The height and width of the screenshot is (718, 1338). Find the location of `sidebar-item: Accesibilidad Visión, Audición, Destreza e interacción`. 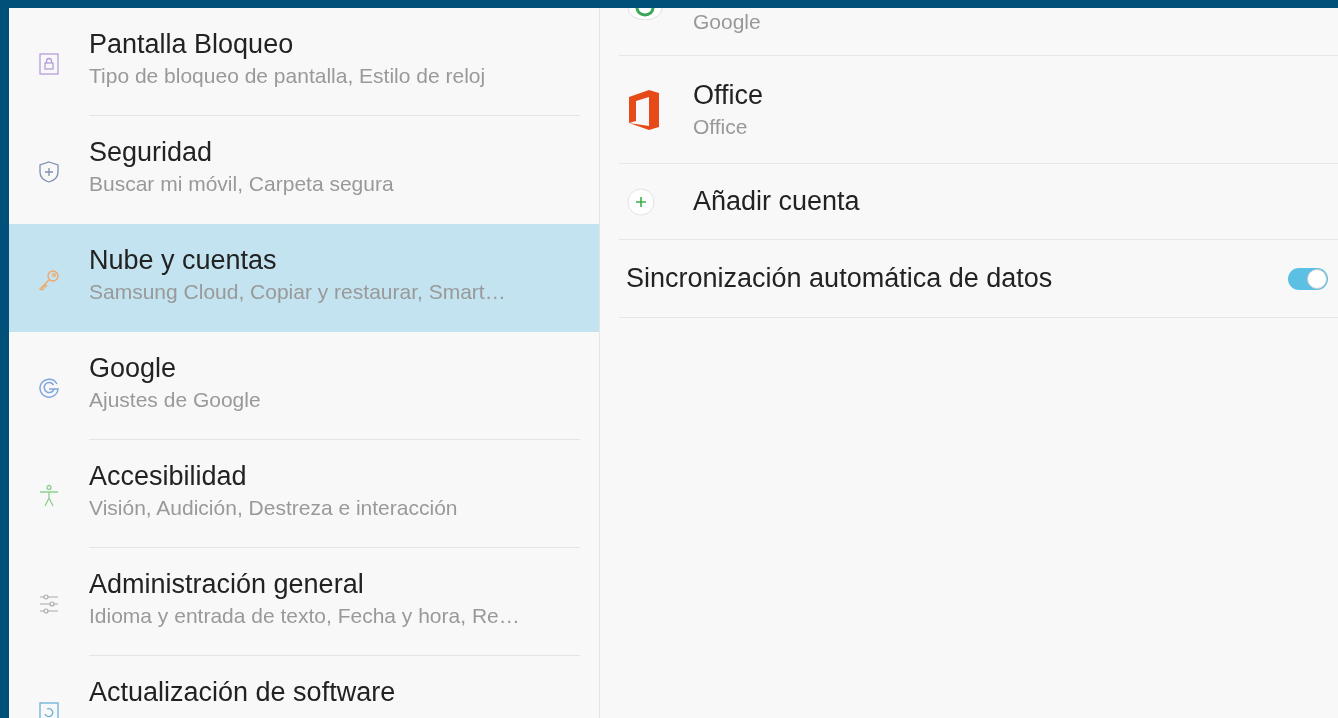

sidebar-item: Accesibilidad Visión, Audición, Destreza e interacción is located at coordinates (304, 494).